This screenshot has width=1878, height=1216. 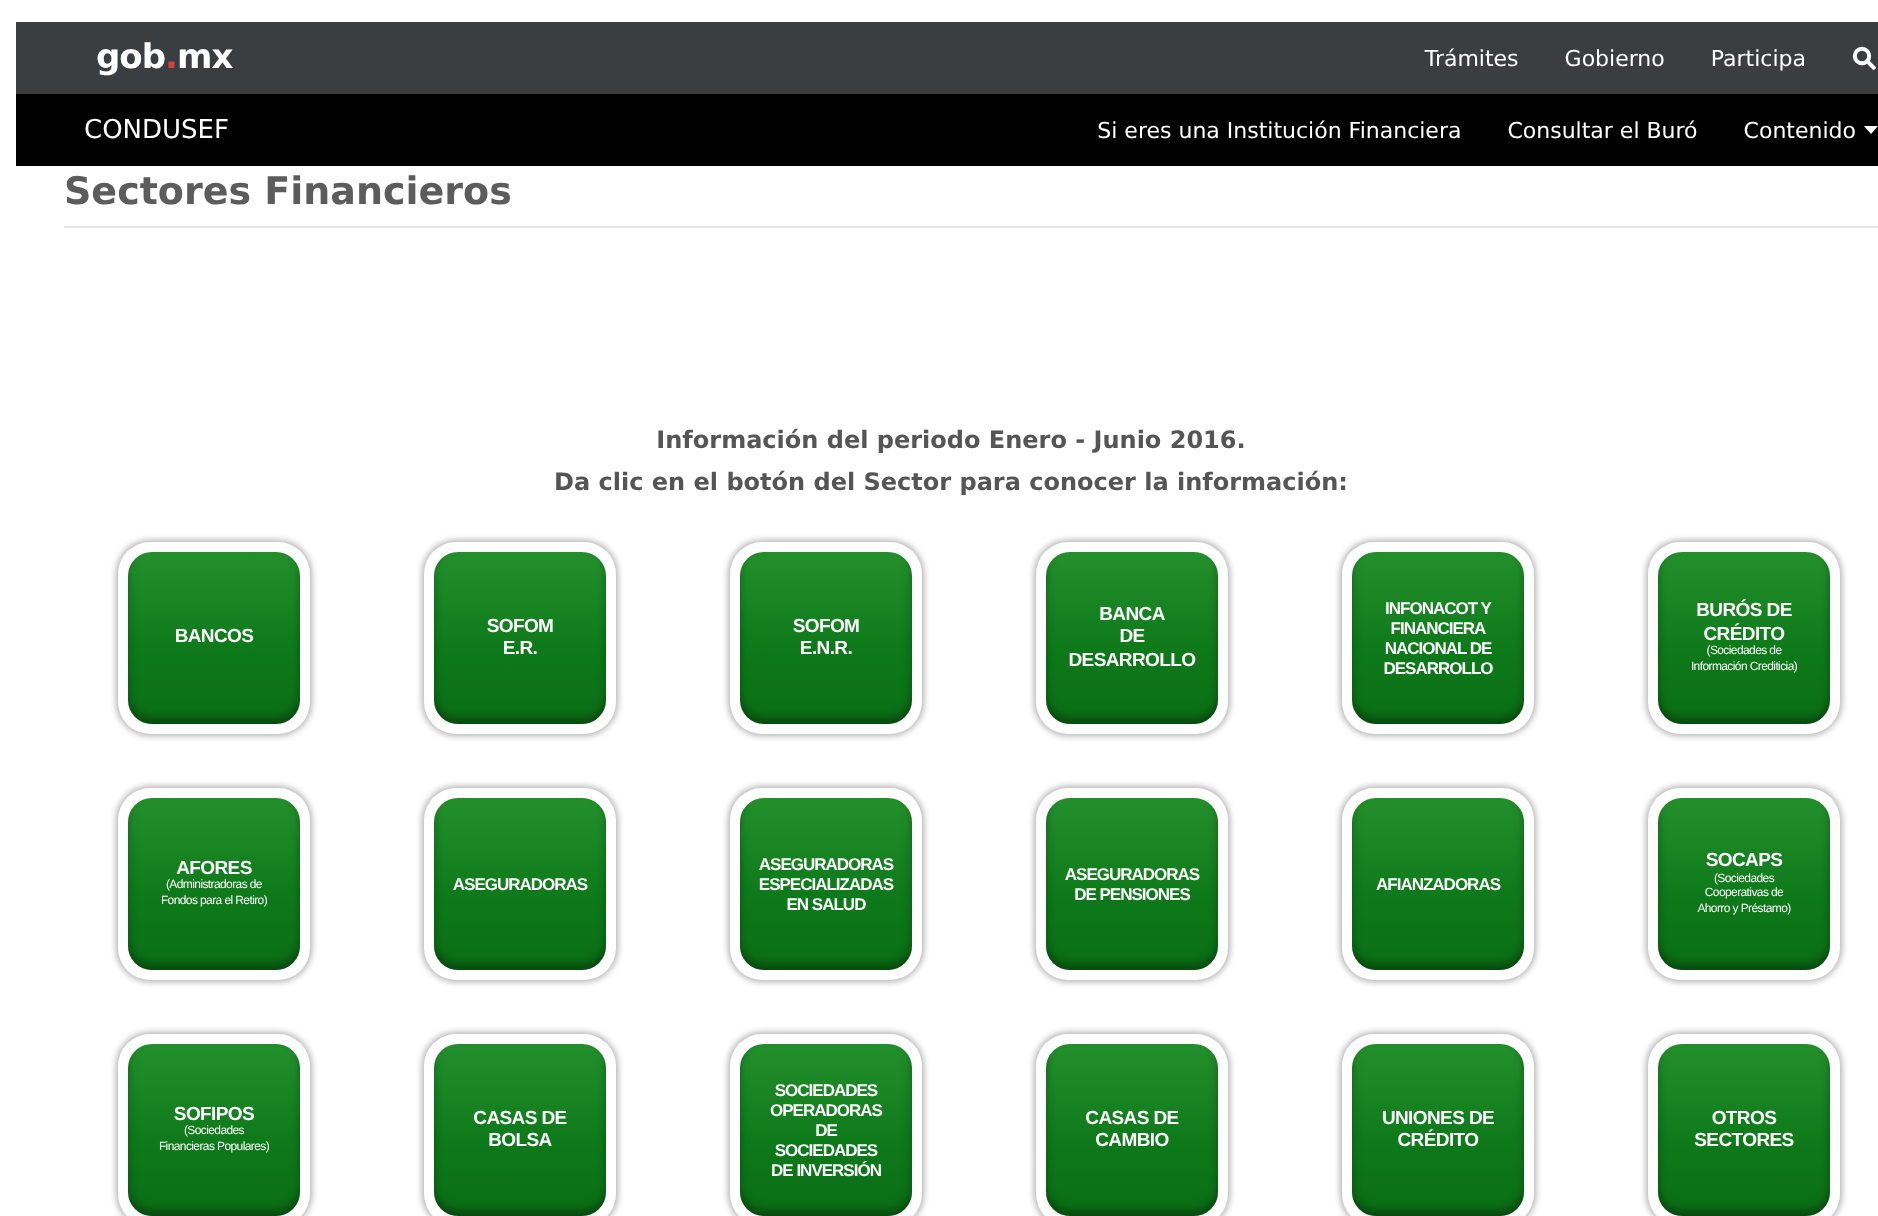 I want to click on sector-button: CASAS DE BOLSA, so click(x=520, y=1130).